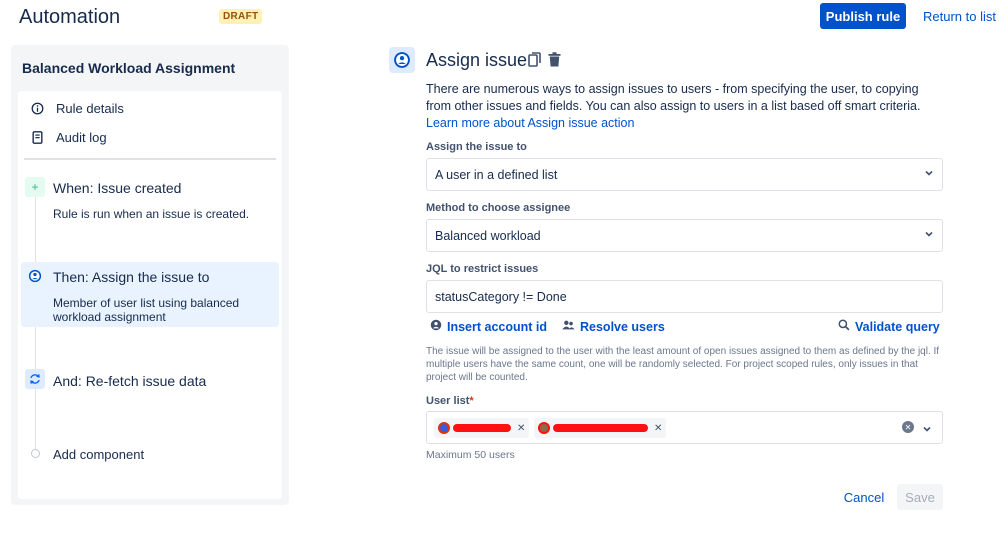 This screenshot has width=999, height=551. I want to click on method-select: Balanced workload, so click(684, 235).